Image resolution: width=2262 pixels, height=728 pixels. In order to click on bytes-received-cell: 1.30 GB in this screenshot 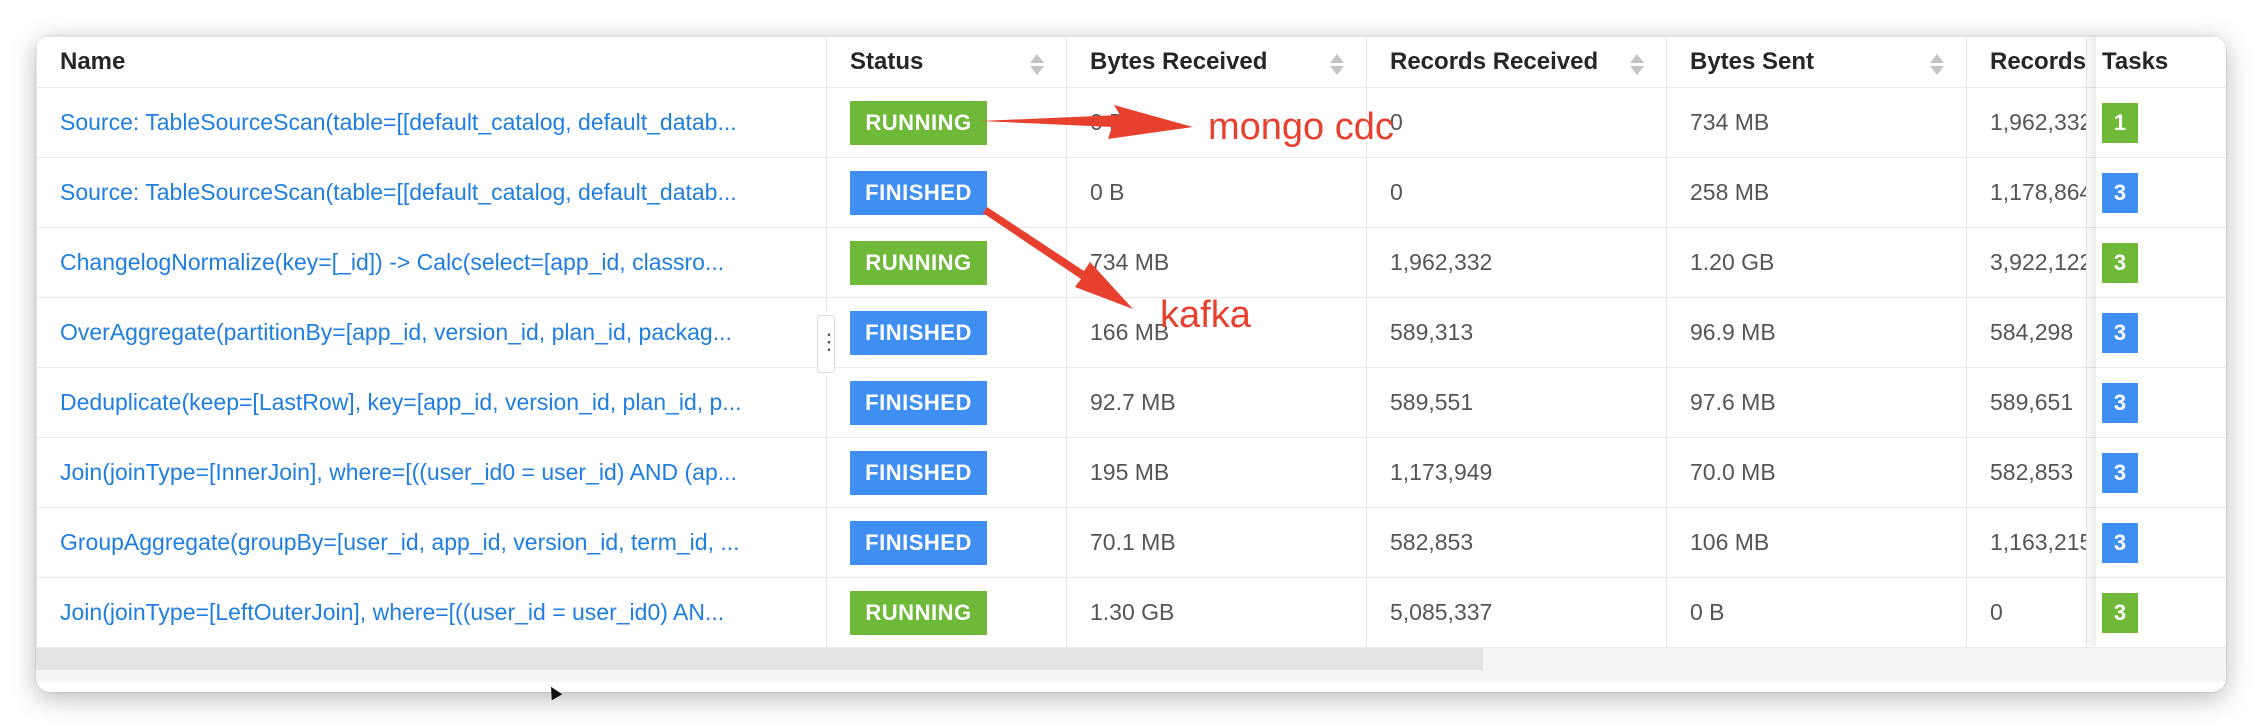, I will do `click(1216, 612)`.